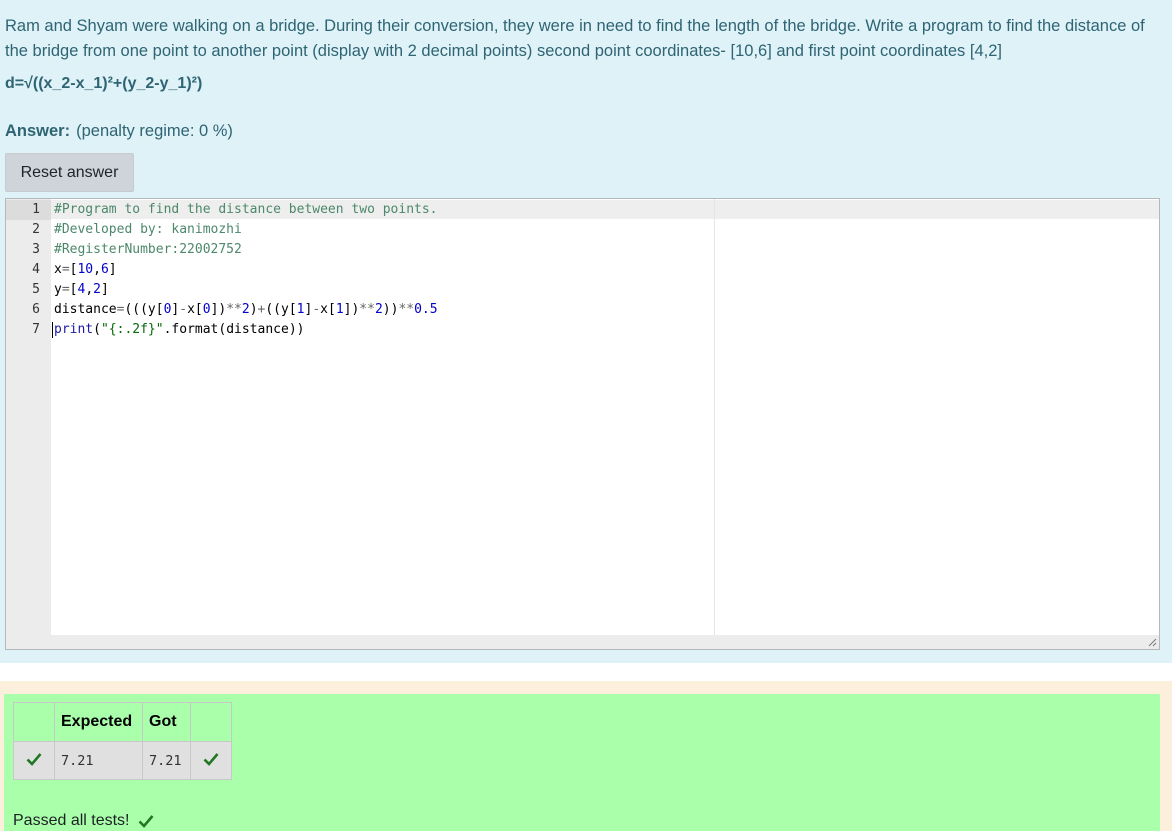  Describe the element at coordinates (714, 417) in the screenshot. I see `print-margin` at that location.